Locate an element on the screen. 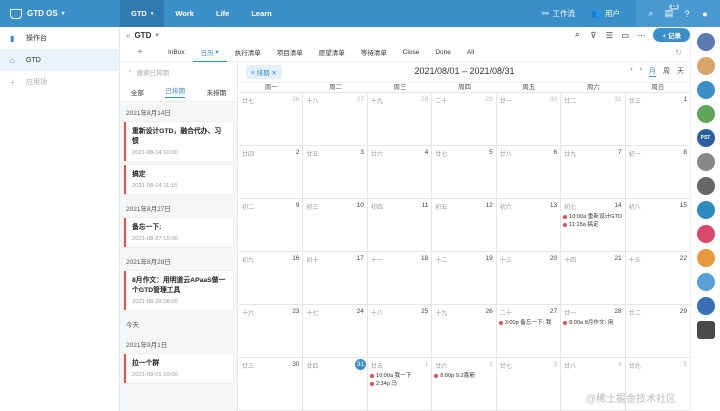 The image size is (720, 411). calendar-event: 11:15a 搞定 is located at coordinates (592, 225).